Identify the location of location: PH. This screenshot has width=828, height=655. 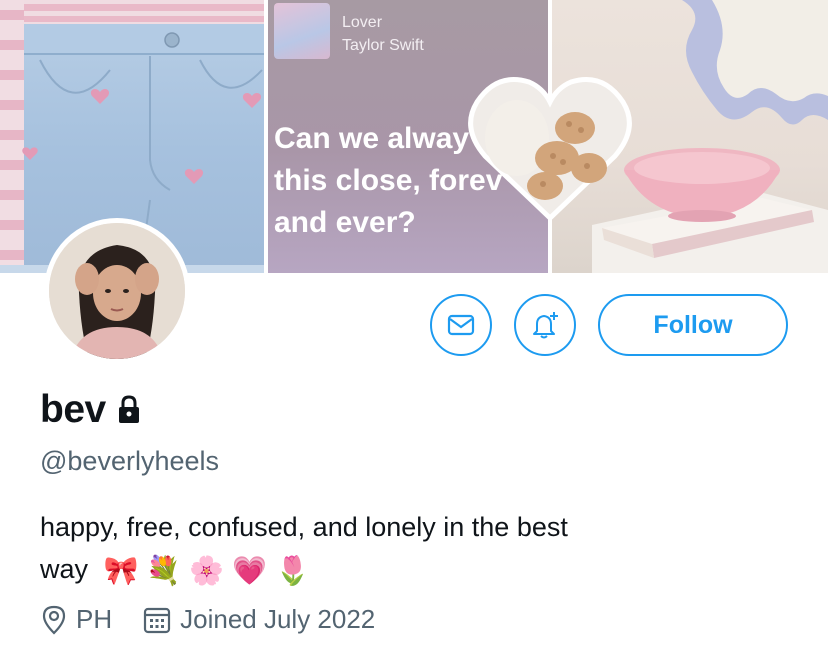
(76, 619).